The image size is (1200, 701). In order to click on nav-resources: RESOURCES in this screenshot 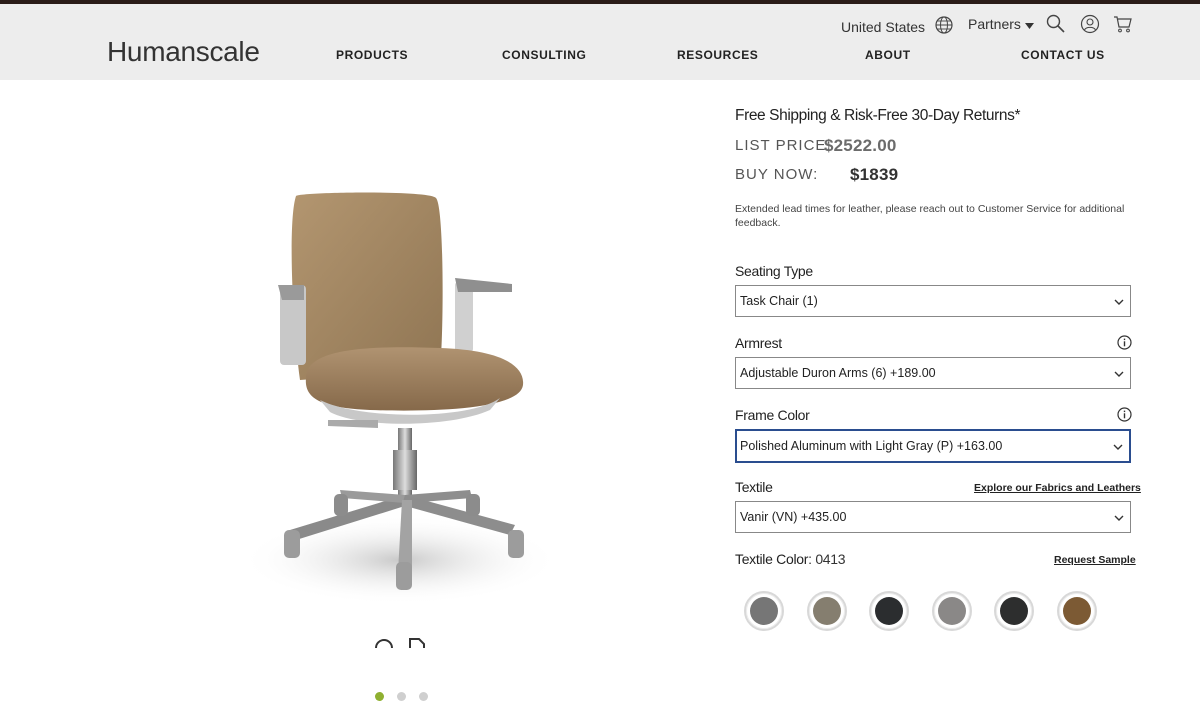, I will do `click(717, 55)`.